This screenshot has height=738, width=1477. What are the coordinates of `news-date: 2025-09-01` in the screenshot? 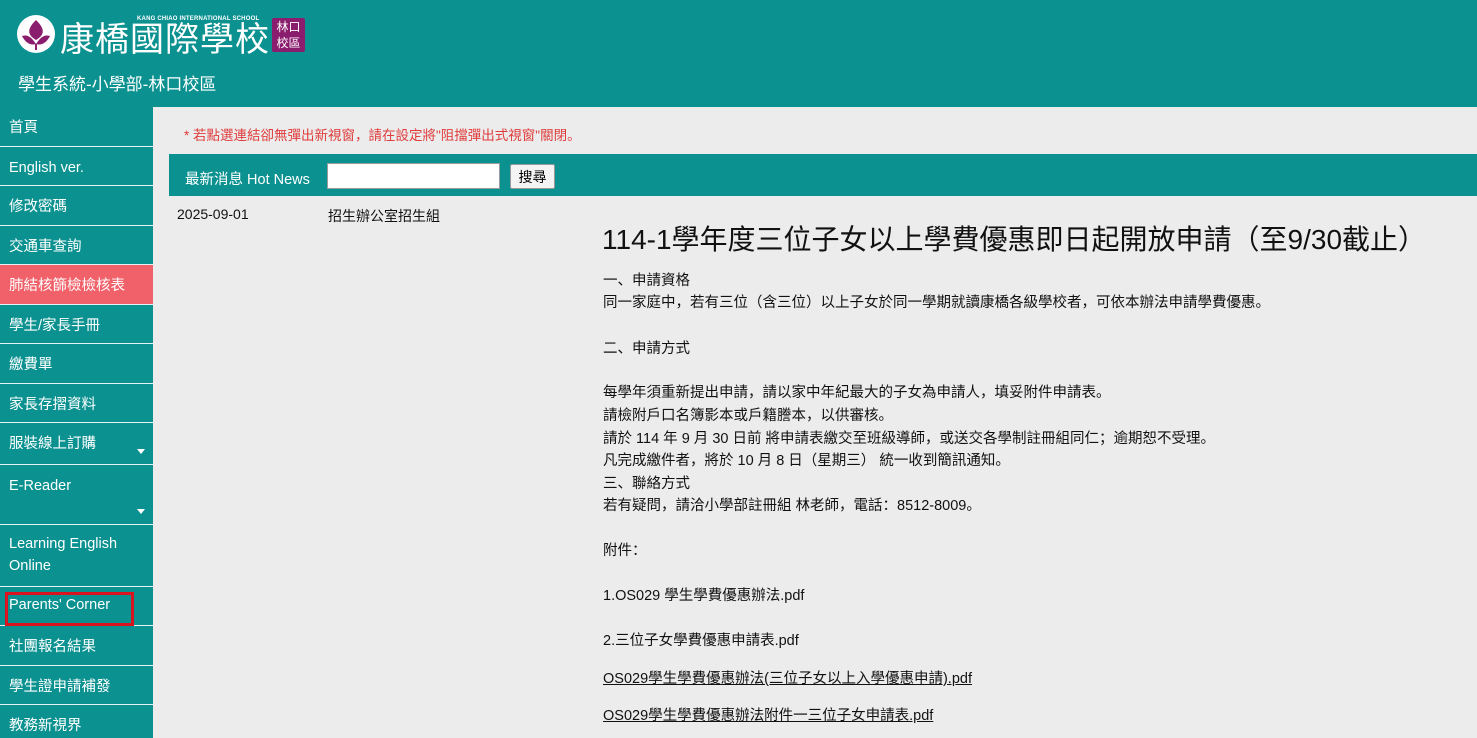 It's located at (213, 214).